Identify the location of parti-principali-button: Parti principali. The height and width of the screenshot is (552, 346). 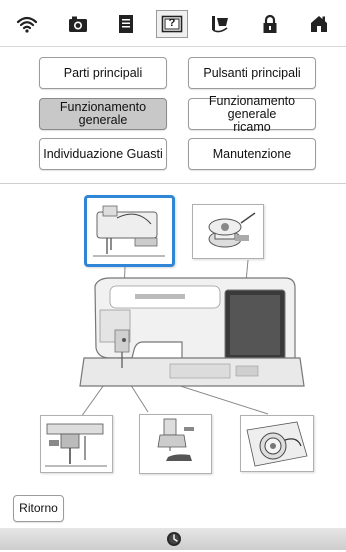
(103, 73).